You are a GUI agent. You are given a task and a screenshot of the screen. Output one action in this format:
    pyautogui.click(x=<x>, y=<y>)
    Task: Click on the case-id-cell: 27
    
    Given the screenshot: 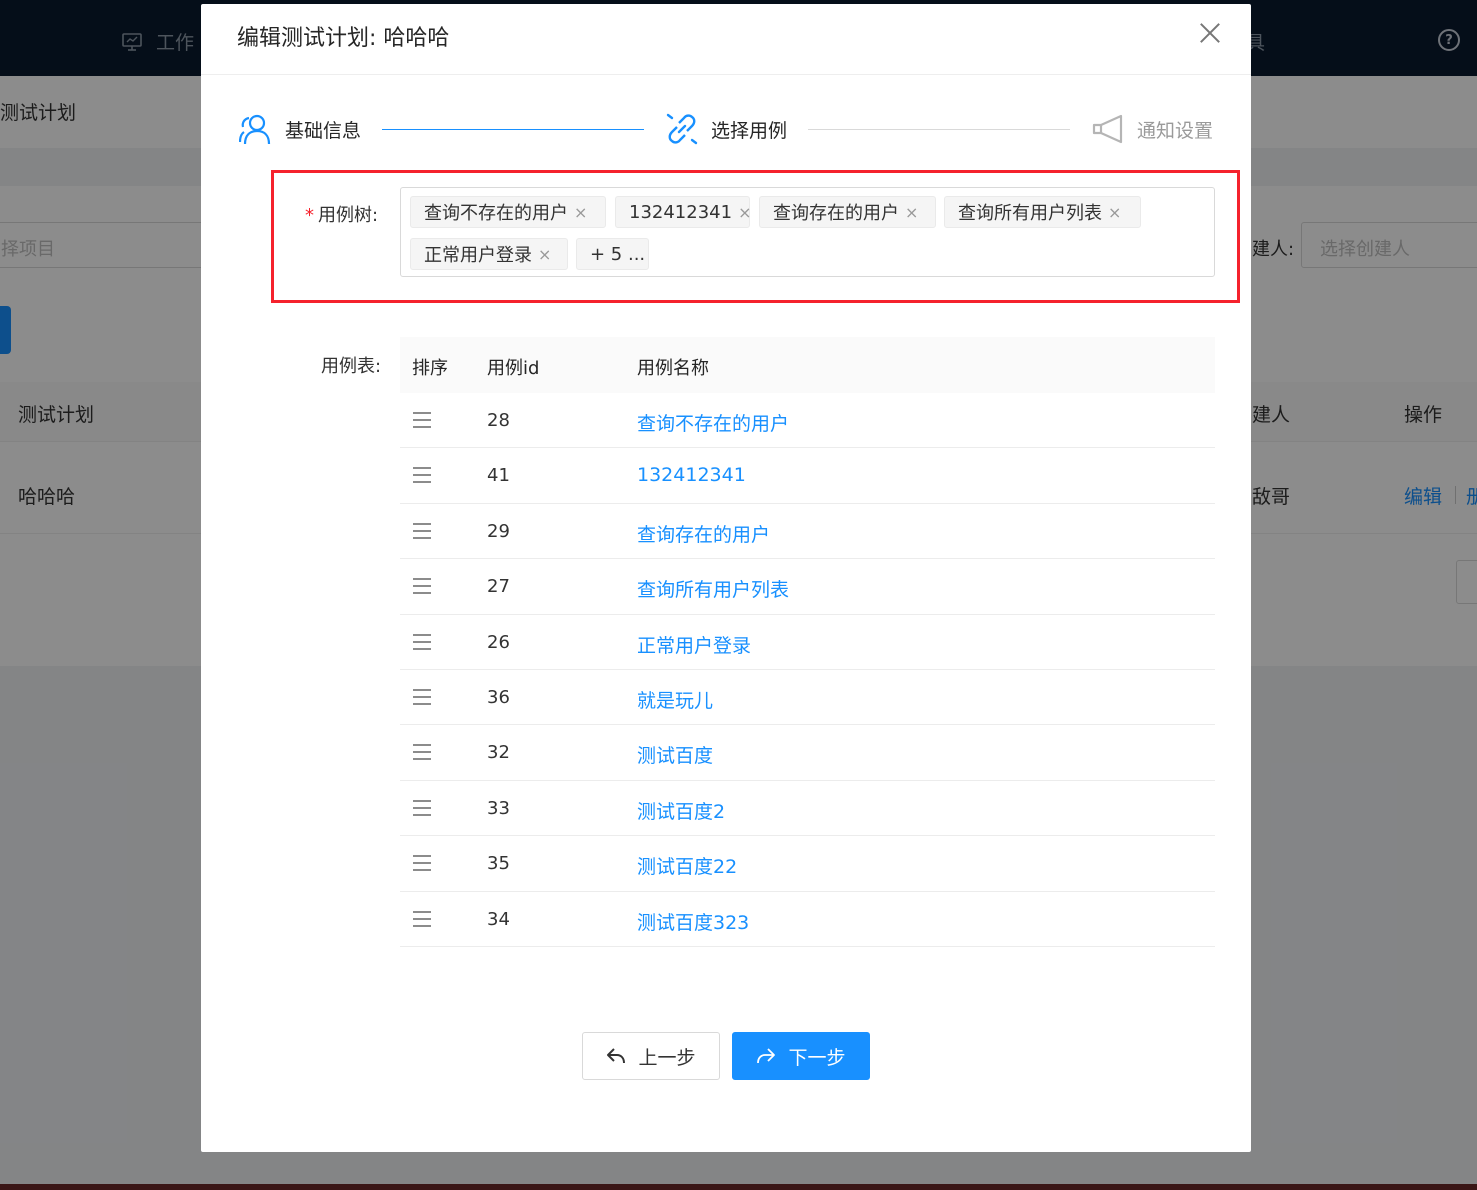 What is the action you would take?
    pyautogui.click(x=498, y=587)
    